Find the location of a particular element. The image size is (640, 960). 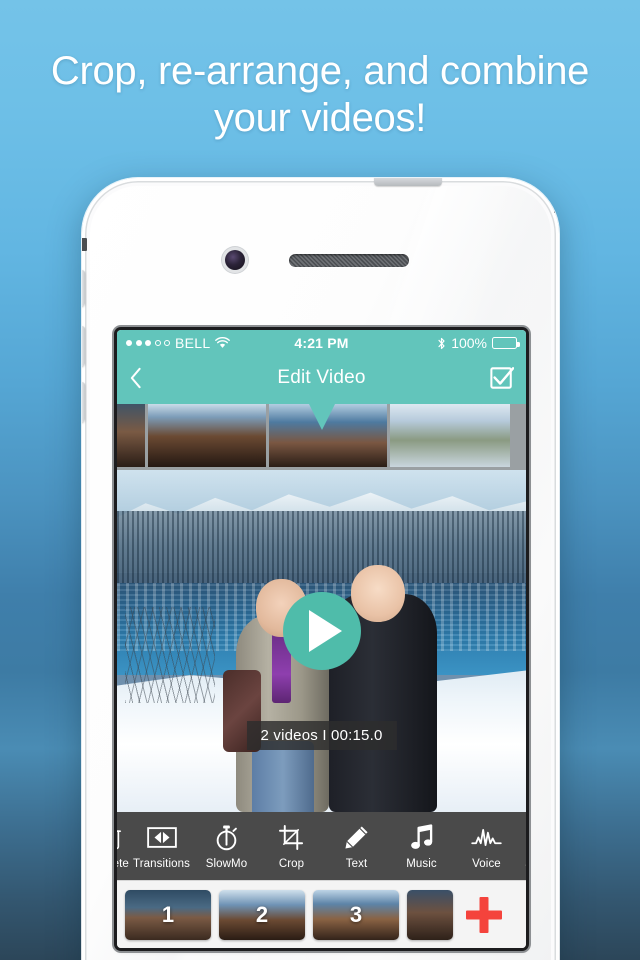

clip-number: 1 is located at coordinates (168, 914).